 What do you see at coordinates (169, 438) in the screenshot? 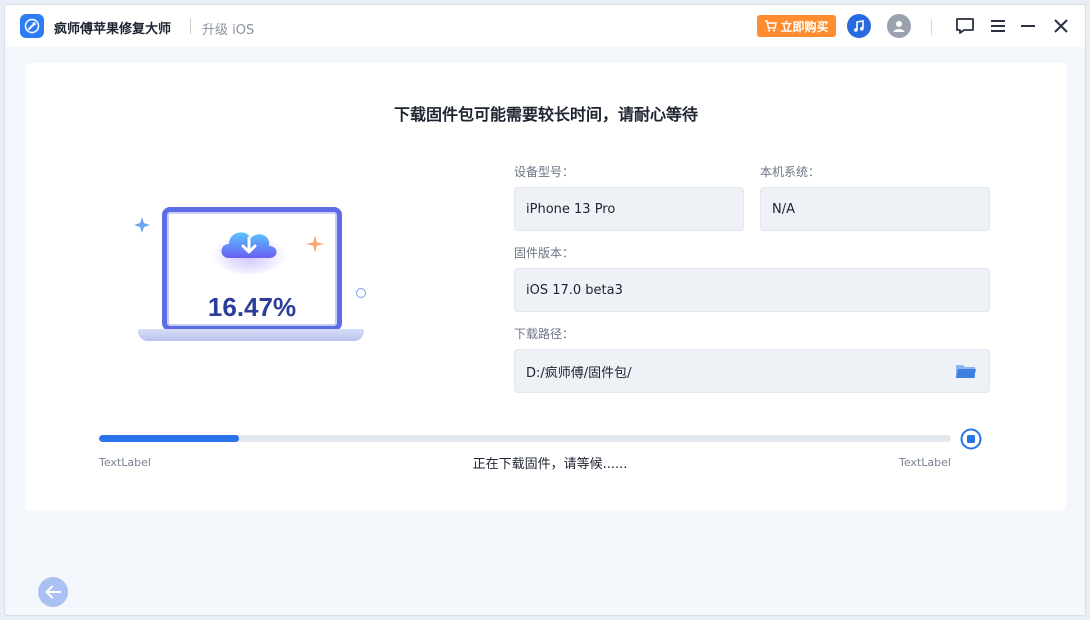
I see `download-progress-fill` at bounding box center [169, 438].